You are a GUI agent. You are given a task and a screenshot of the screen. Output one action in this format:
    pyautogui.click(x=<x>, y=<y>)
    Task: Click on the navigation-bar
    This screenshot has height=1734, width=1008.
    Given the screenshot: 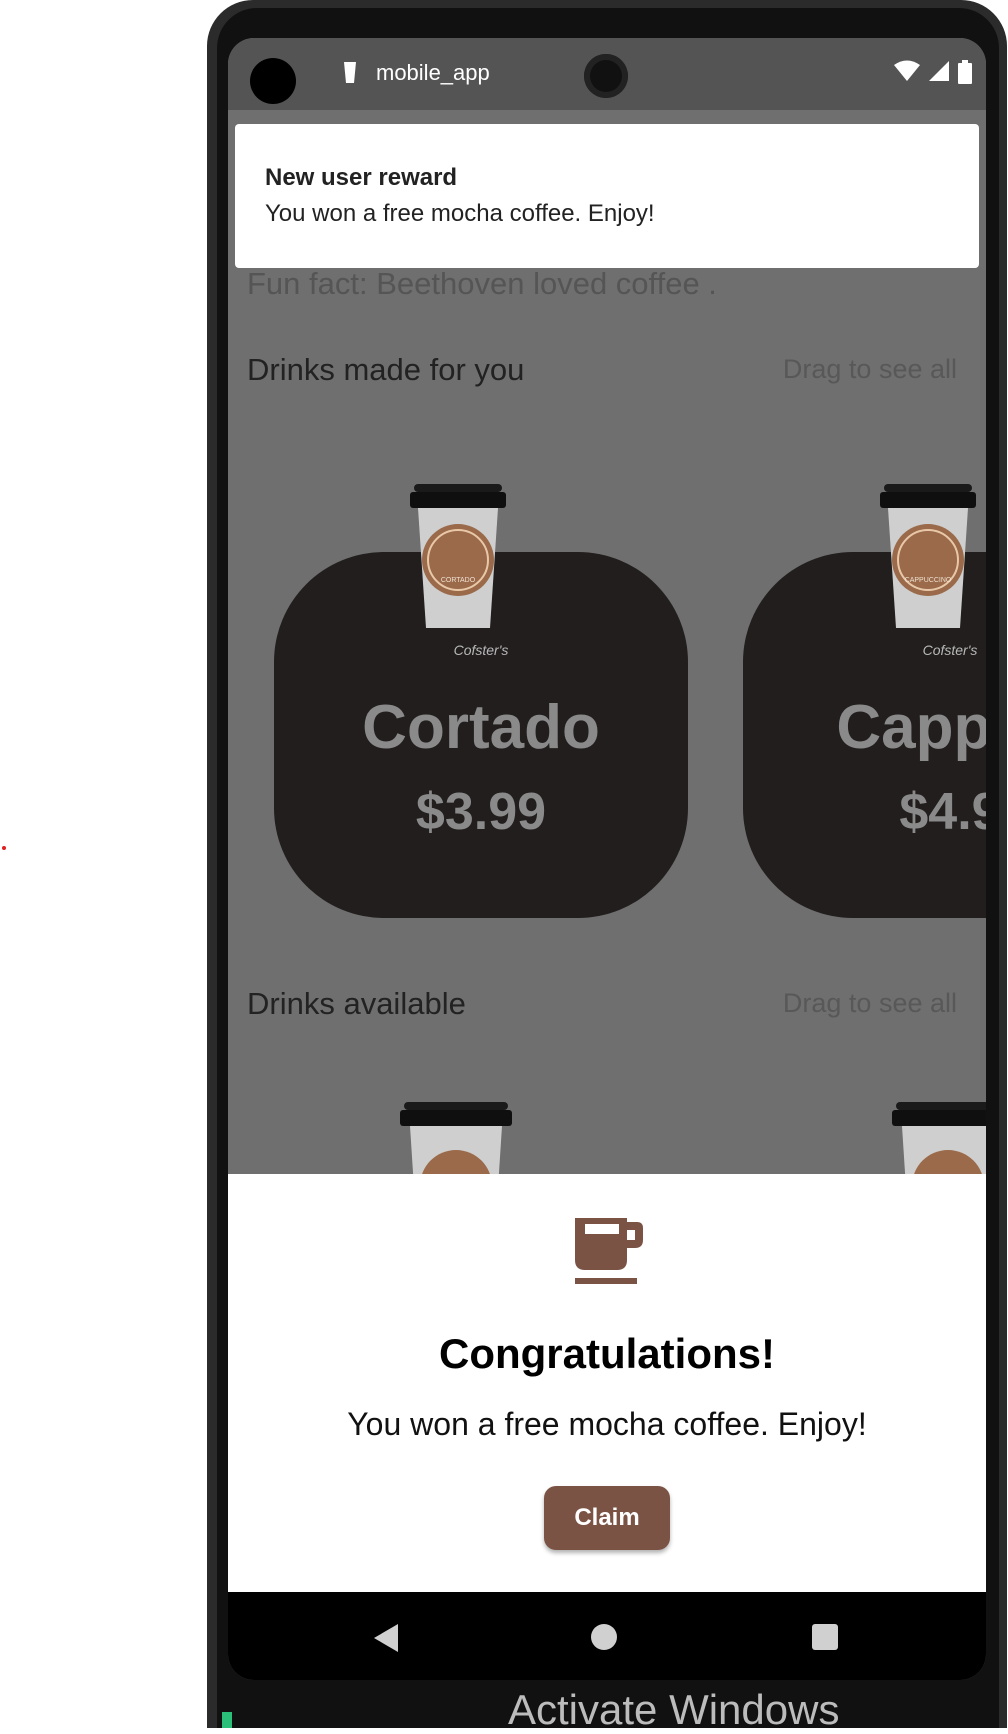 What is the action you would take?
    pyautogui.click(x=607, y=1636)
    